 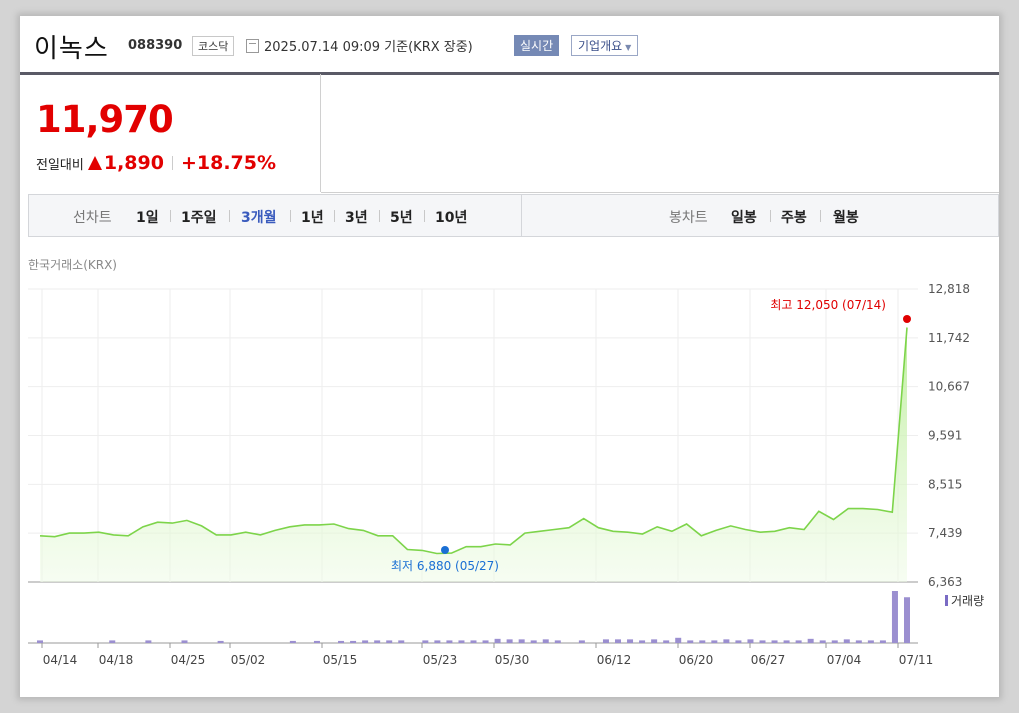 I want to click on y-tick-label: 9,591, so click(x=945, y=436).